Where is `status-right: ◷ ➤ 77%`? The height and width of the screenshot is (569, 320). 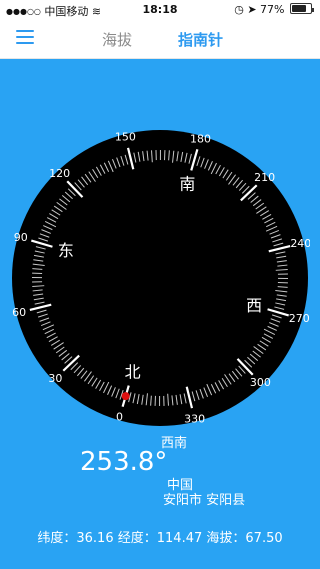 status-right: ◷ ➤ 77% is located at coordinates (274, 9).